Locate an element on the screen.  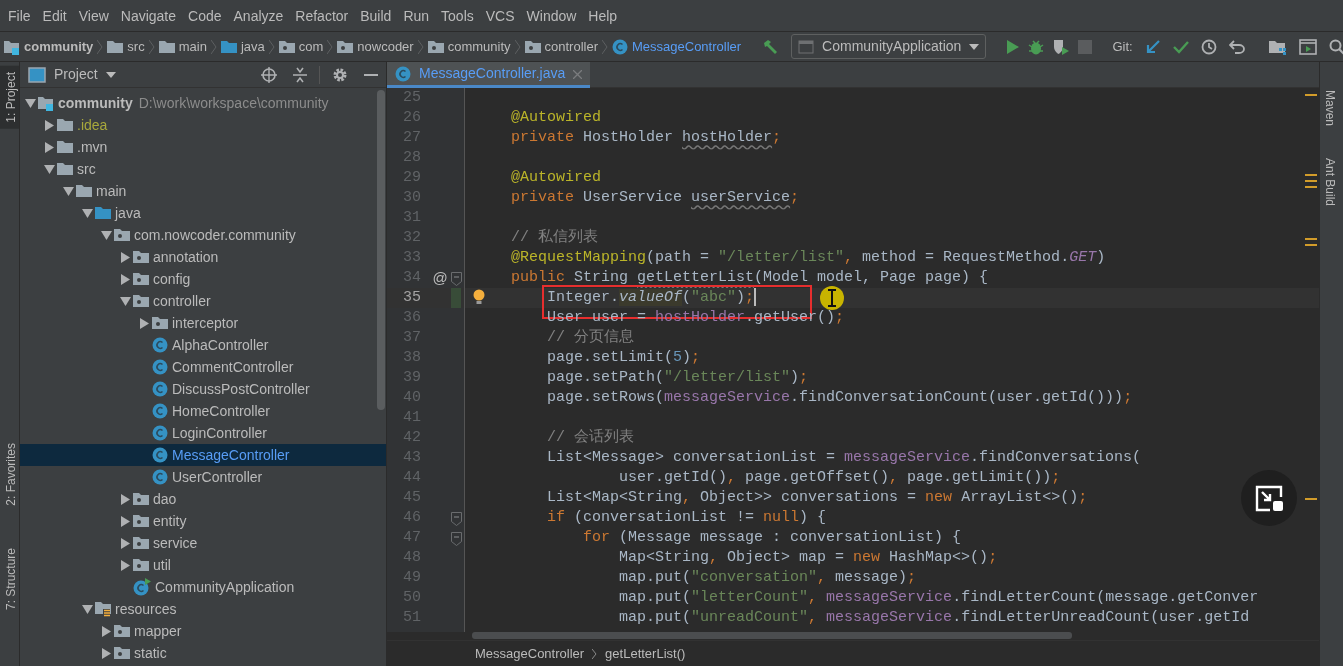
side-tab: 2: Favorites is located at coordinates (9, 474).